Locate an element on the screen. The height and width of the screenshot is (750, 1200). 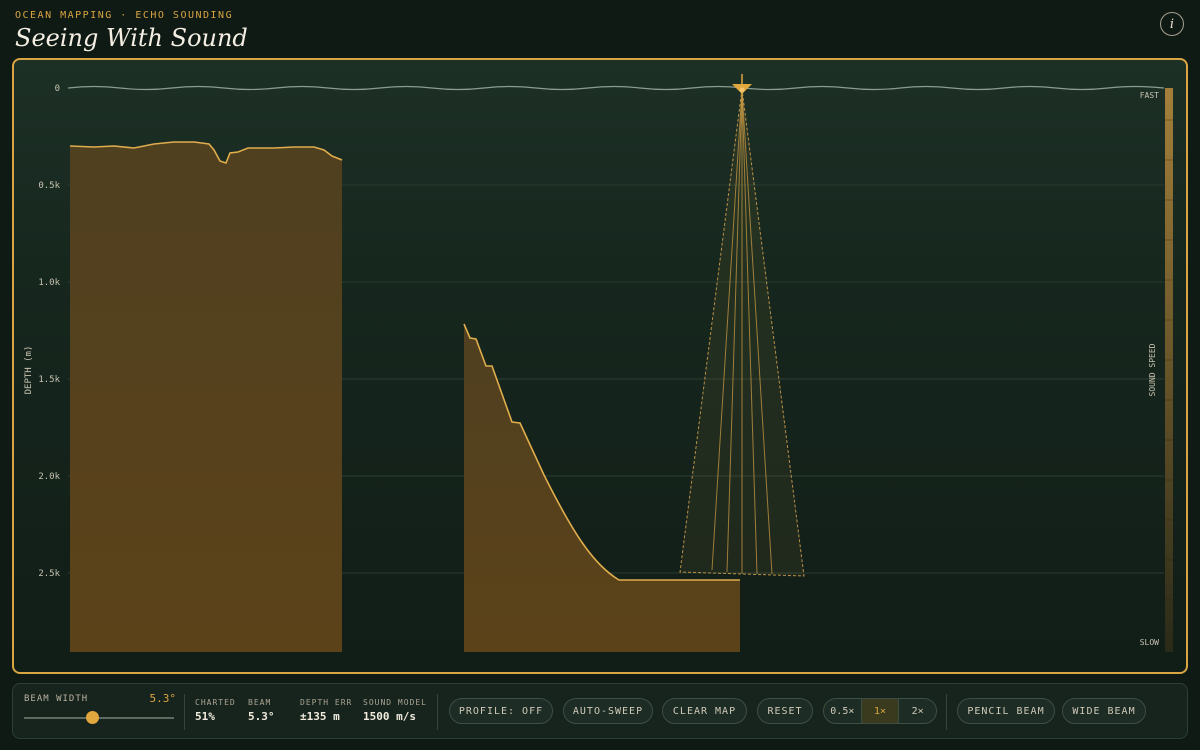
auto-sweep-button: AUTO-SWEEP is located at coordinates (608, 711).